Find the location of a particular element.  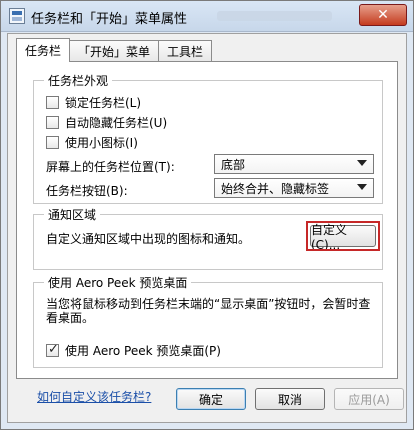

checkbox-lock-taskbar: 锁定任务栏(L) is located at coordinates (93, 102).